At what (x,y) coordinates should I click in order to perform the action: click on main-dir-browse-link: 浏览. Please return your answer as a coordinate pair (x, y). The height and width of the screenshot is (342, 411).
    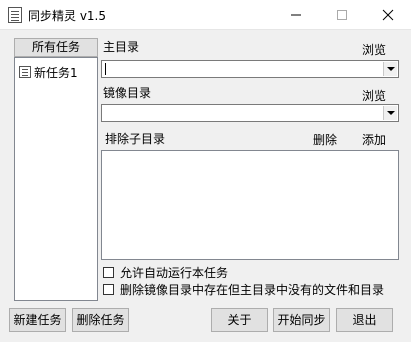
    Looking at the image, I should click on (374, 49).